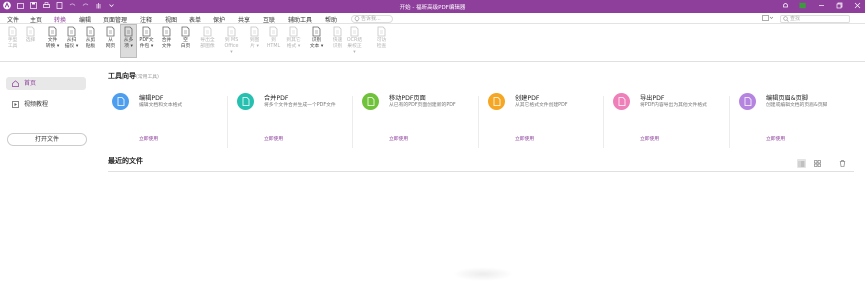 The image size is (865, 281). What do you see at coordinates (337, 37) in the screenshot?
I see `ribbon-button-16: 快速 识别` at bounding box center [337, 37].